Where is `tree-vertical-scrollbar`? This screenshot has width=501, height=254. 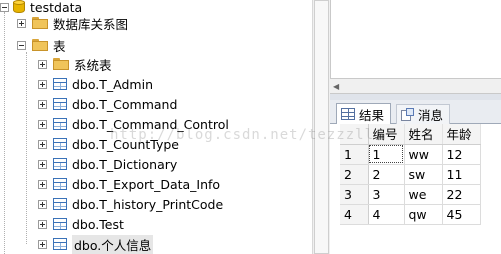 tree-vertical-scrollbar is located at coordinates (321, 127).